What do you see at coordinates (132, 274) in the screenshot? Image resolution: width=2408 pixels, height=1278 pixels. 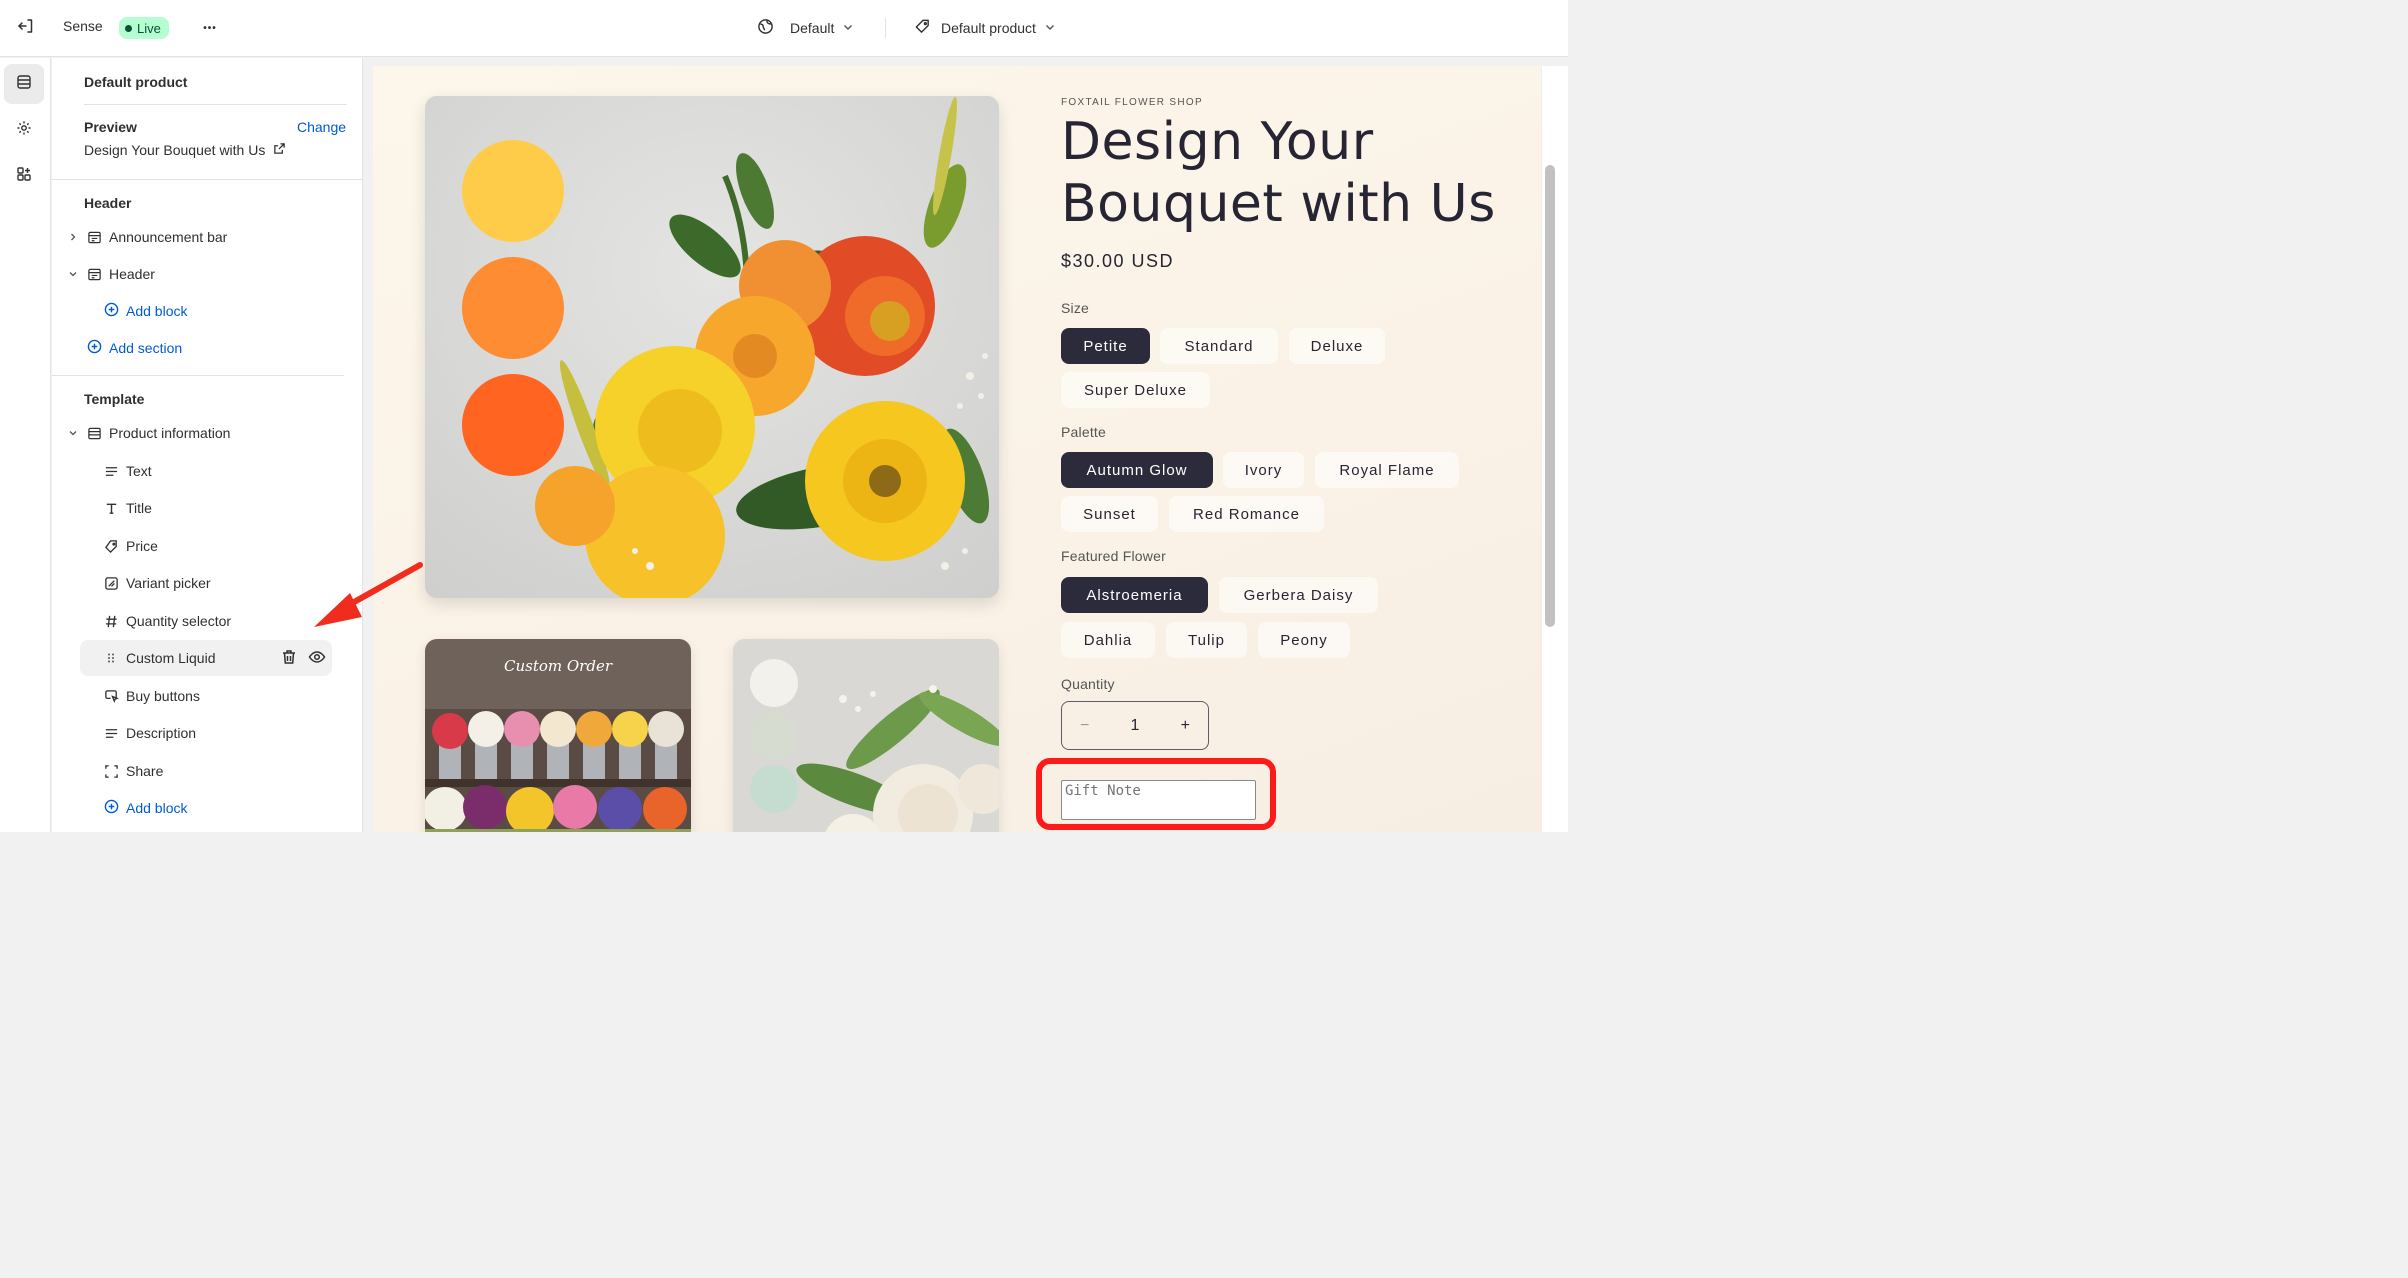 I see `section-label: Header` at bounding box center [132, 274].